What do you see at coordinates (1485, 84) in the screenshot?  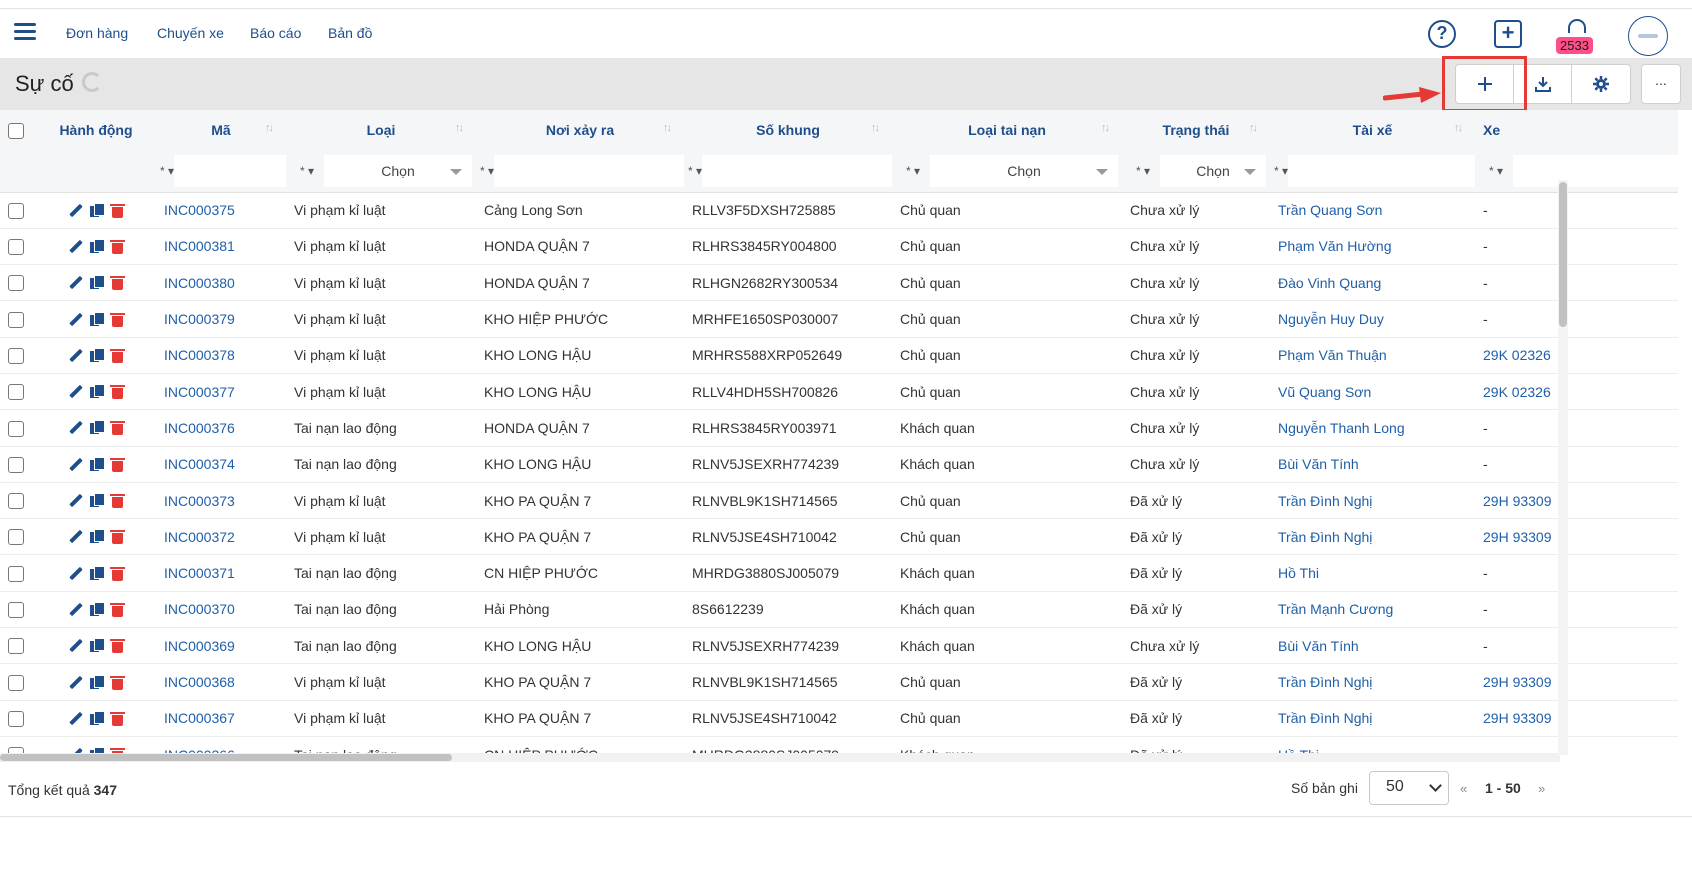 I see `add-button` at bounding box center [1485, 84].